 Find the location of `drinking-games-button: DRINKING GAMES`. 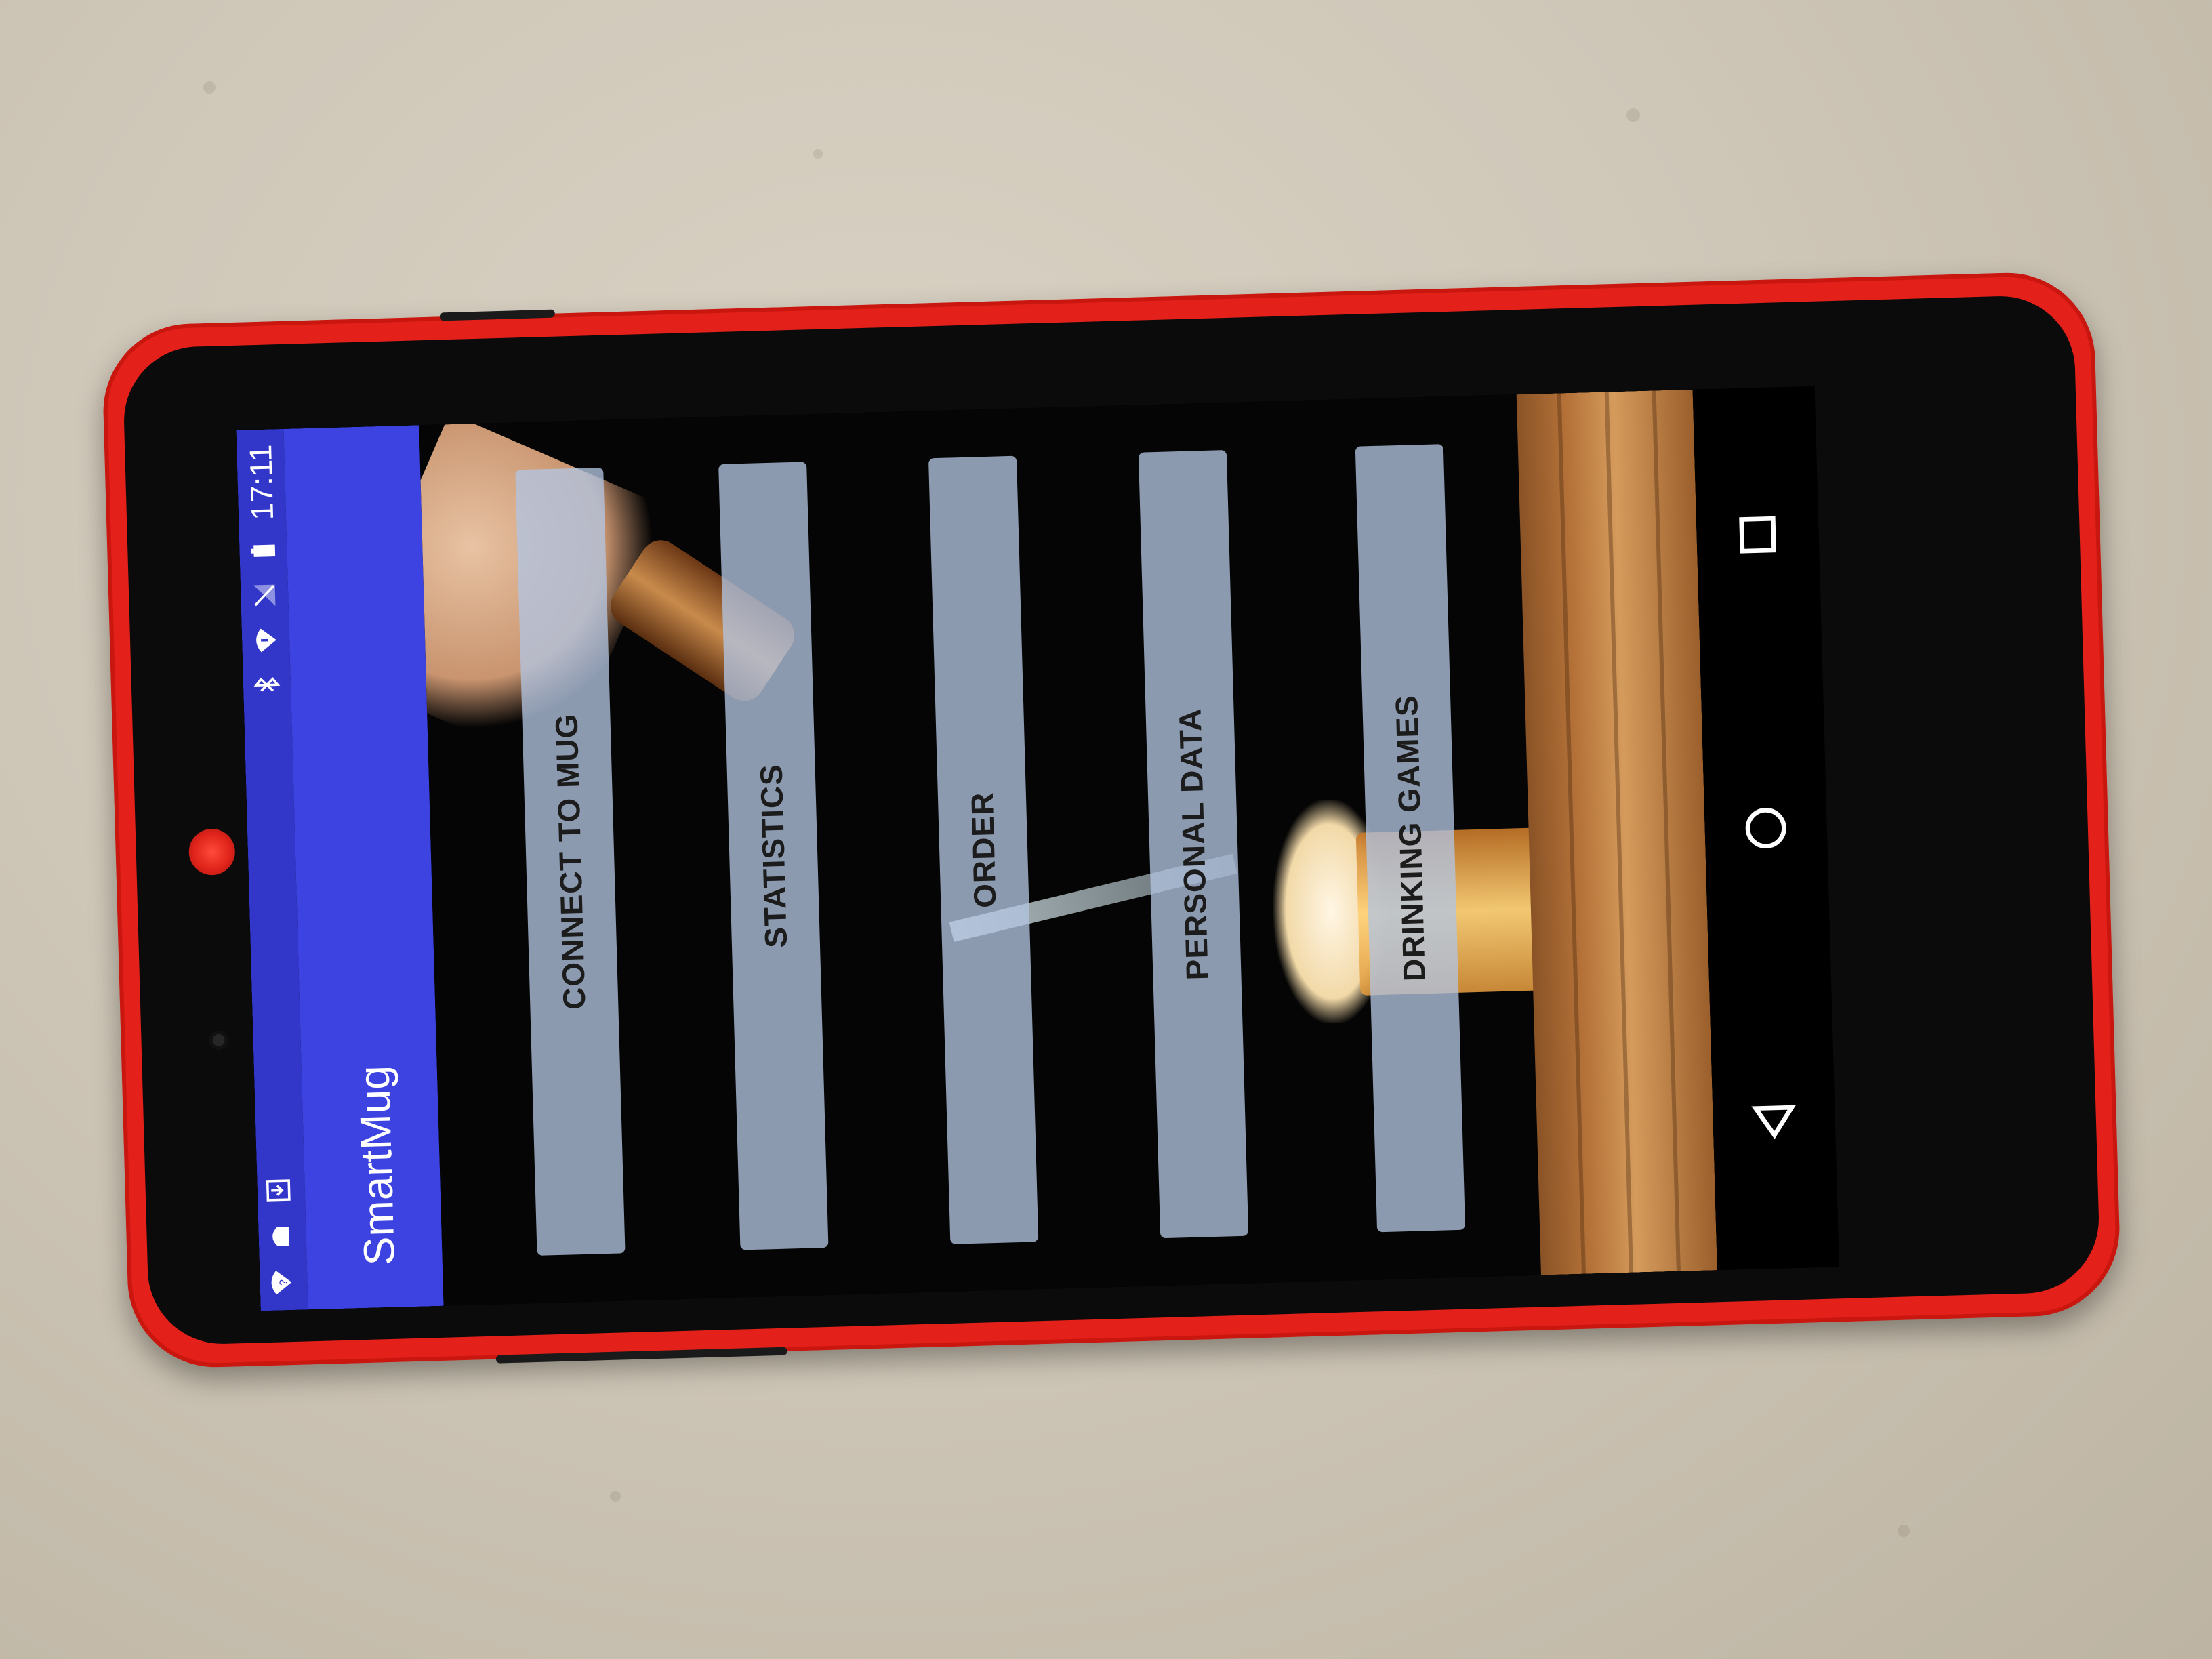

drinking-games-button: DRINKING GAMES is located at coordinates (1410, 838).